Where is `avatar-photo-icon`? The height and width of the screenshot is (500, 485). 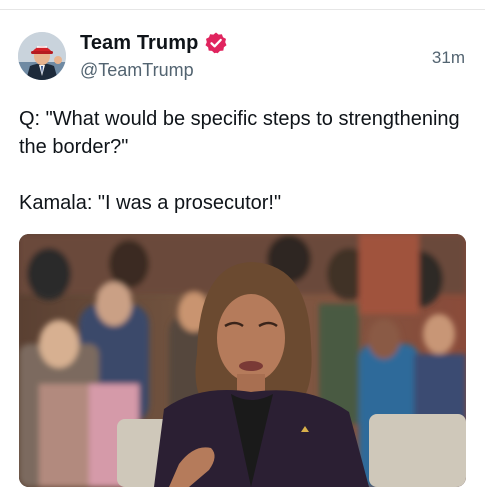
avatar-photo-icon is located at coordinates (42, 56).